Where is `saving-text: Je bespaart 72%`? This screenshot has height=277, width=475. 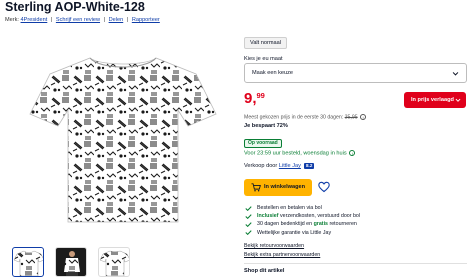 saving-text: Je bespaart 72% is located at coordinates (266, 126).